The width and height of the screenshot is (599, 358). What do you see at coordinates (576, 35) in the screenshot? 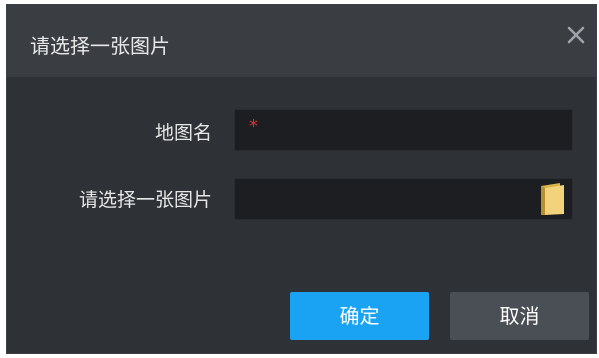
I see `close-icon` at bounding box center [576, 35].